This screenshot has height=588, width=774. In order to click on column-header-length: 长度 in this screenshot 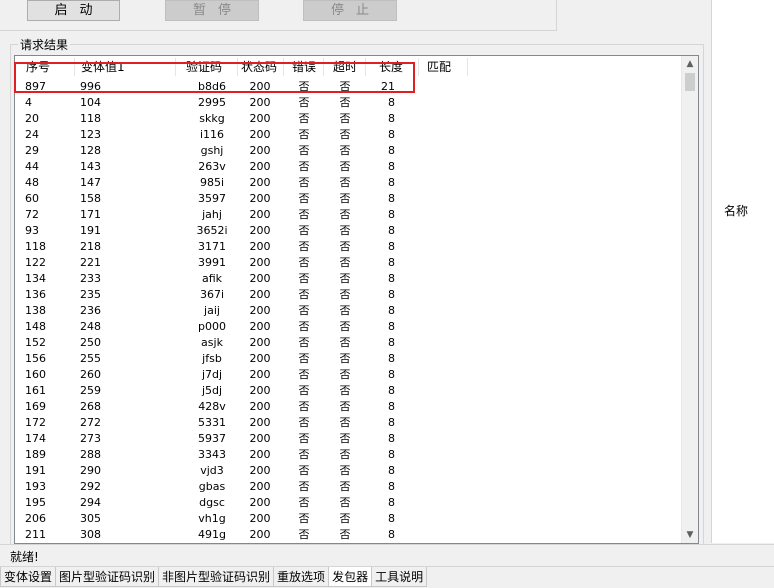, I will do `click(395, 67)`.